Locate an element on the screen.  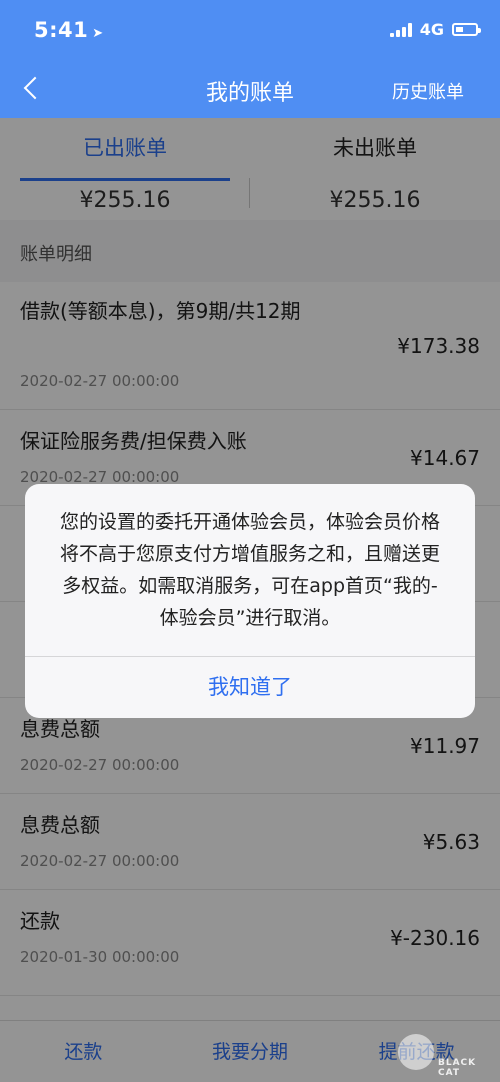
status-indicators: 4G is located at coordinates (435, 29).